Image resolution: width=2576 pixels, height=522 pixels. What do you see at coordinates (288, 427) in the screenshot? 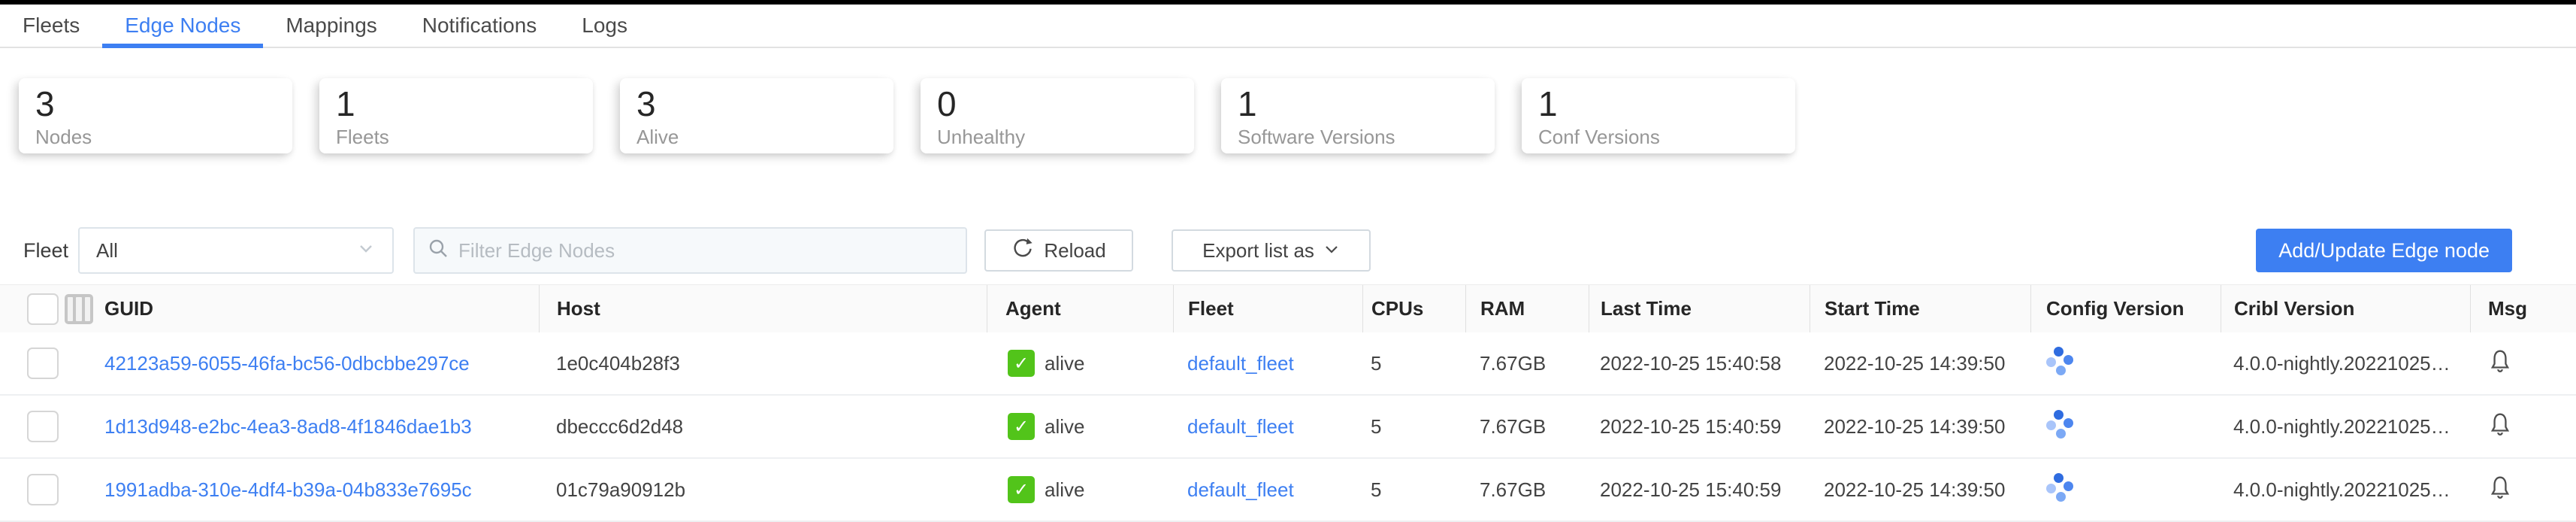
I see `guid-link: 1d13d948-e2bc-4ea3-8ad8-4f1846dae1b3` at bounding box center [288, 427].